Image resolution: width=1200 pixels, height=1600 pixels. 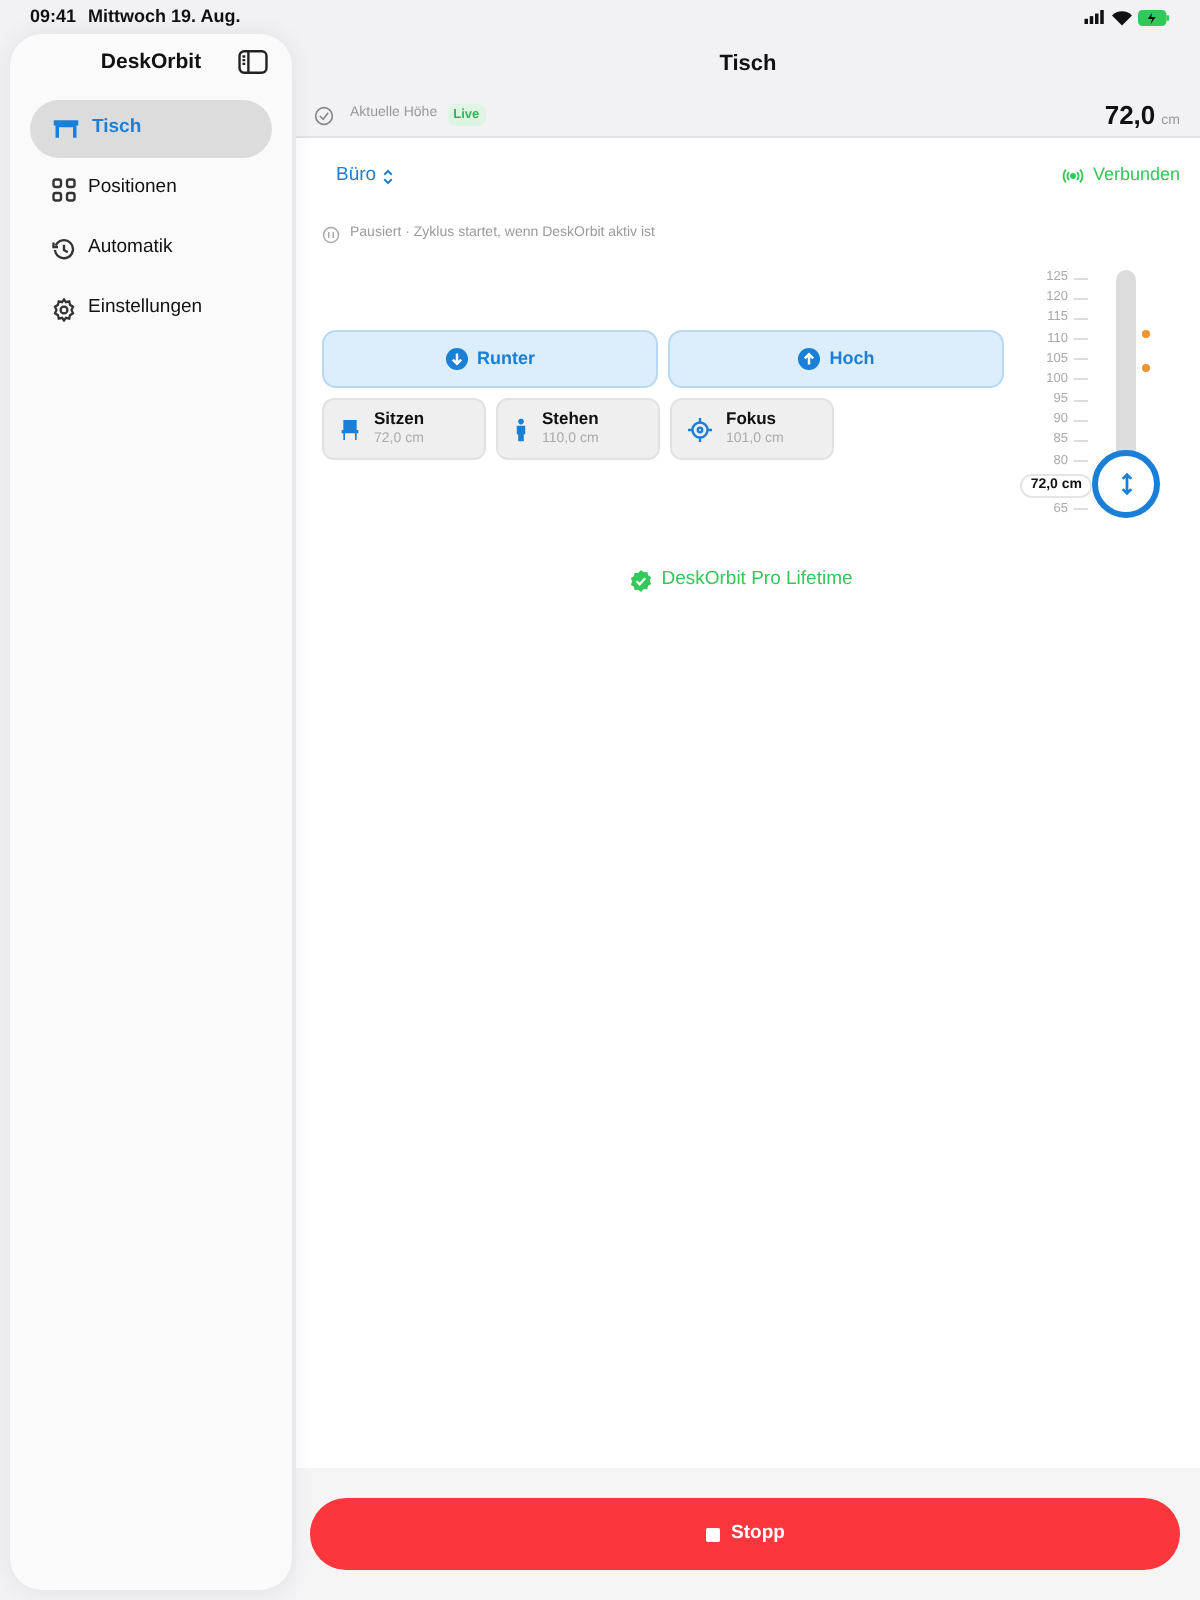 I want to click on status-date: Mittwoch 19. Aug., so click(x=164, y=16).